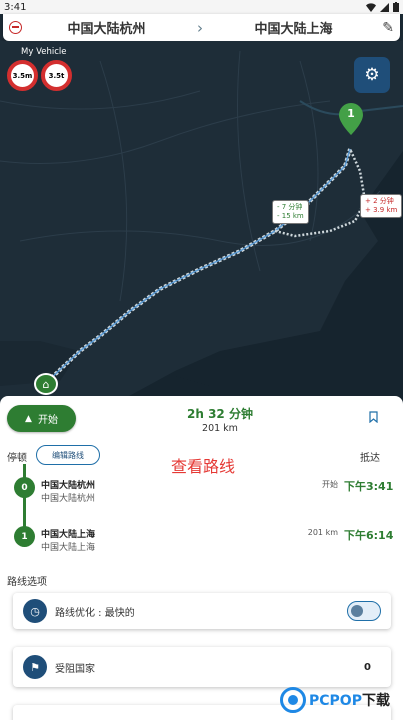  I want to click on stop-name: 中国大陆杭州, so click(68, 484).